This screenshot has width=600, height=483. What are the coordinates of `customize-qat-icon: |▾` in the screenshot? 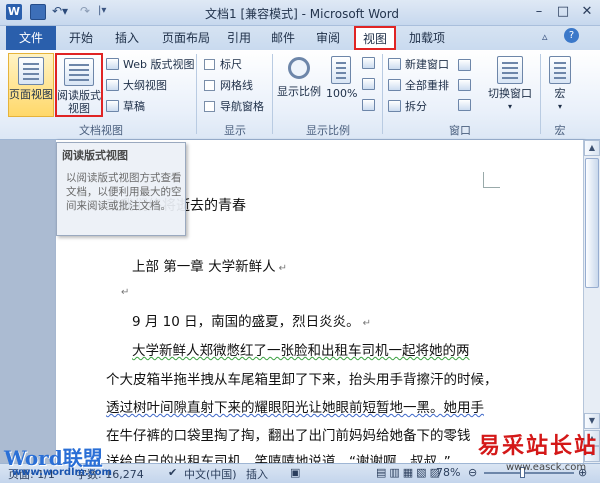 It's located at (102, 10).